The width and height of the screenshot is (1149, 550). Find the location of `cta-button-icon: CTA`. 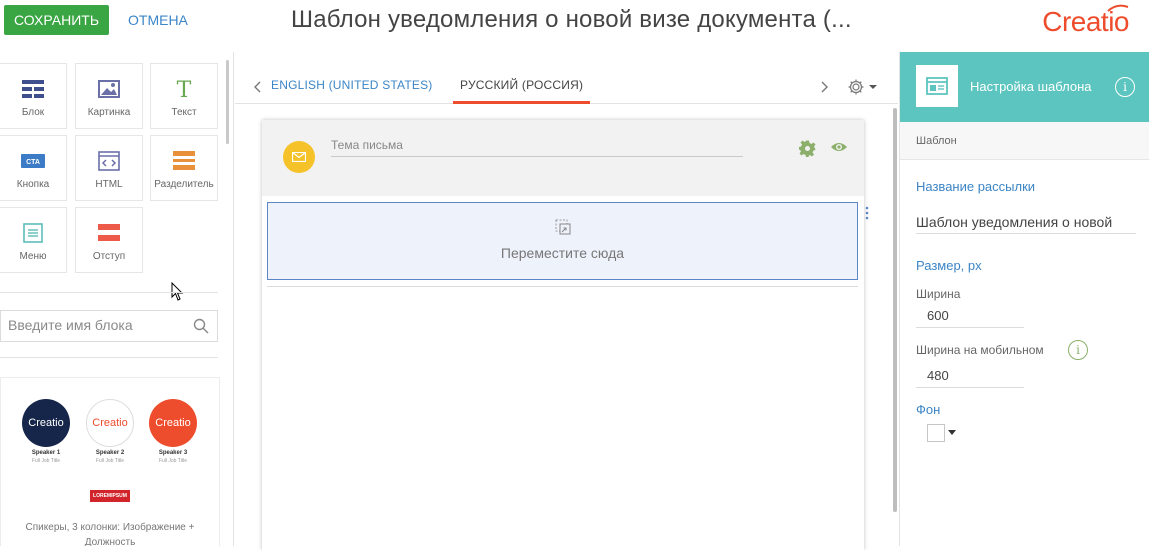

cta-button-icon: CTA is located at coordinates (33, 161).